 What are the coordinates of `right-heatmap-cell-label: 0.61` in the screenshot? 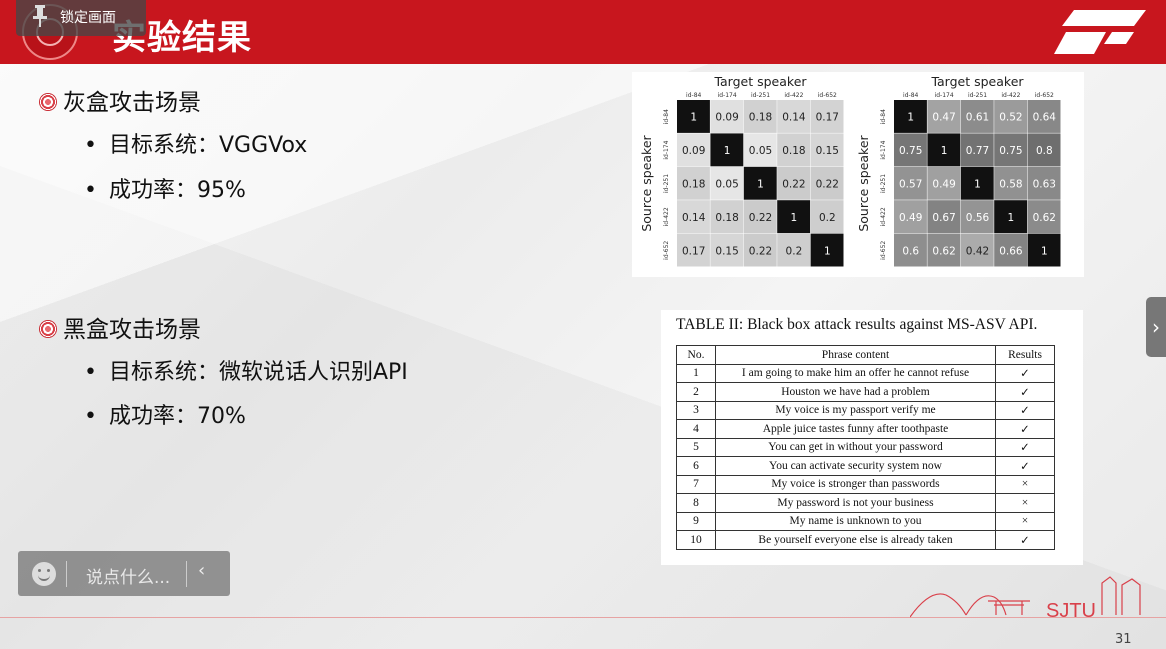 It's located at (977, 118).